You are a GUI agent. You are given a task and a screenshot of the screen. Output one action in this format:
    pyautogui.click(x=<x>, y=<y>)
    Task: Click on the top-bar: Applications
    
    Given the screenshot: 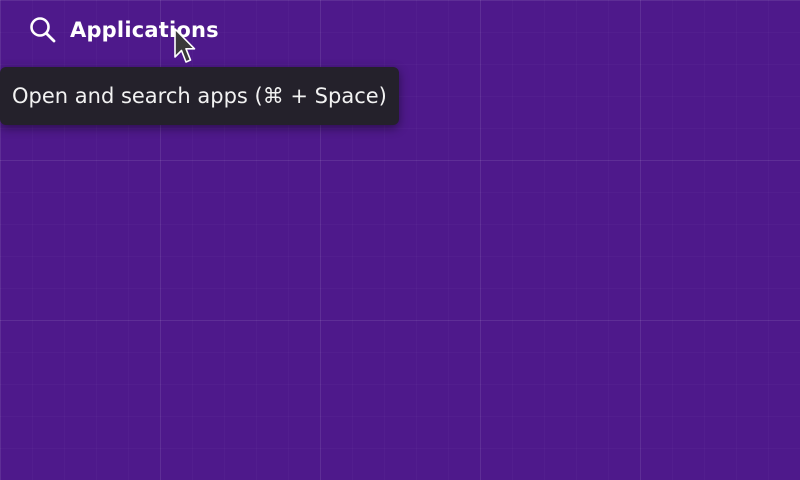 What is the action you would take?
    pyautogui.click(x=400, y=30)
    